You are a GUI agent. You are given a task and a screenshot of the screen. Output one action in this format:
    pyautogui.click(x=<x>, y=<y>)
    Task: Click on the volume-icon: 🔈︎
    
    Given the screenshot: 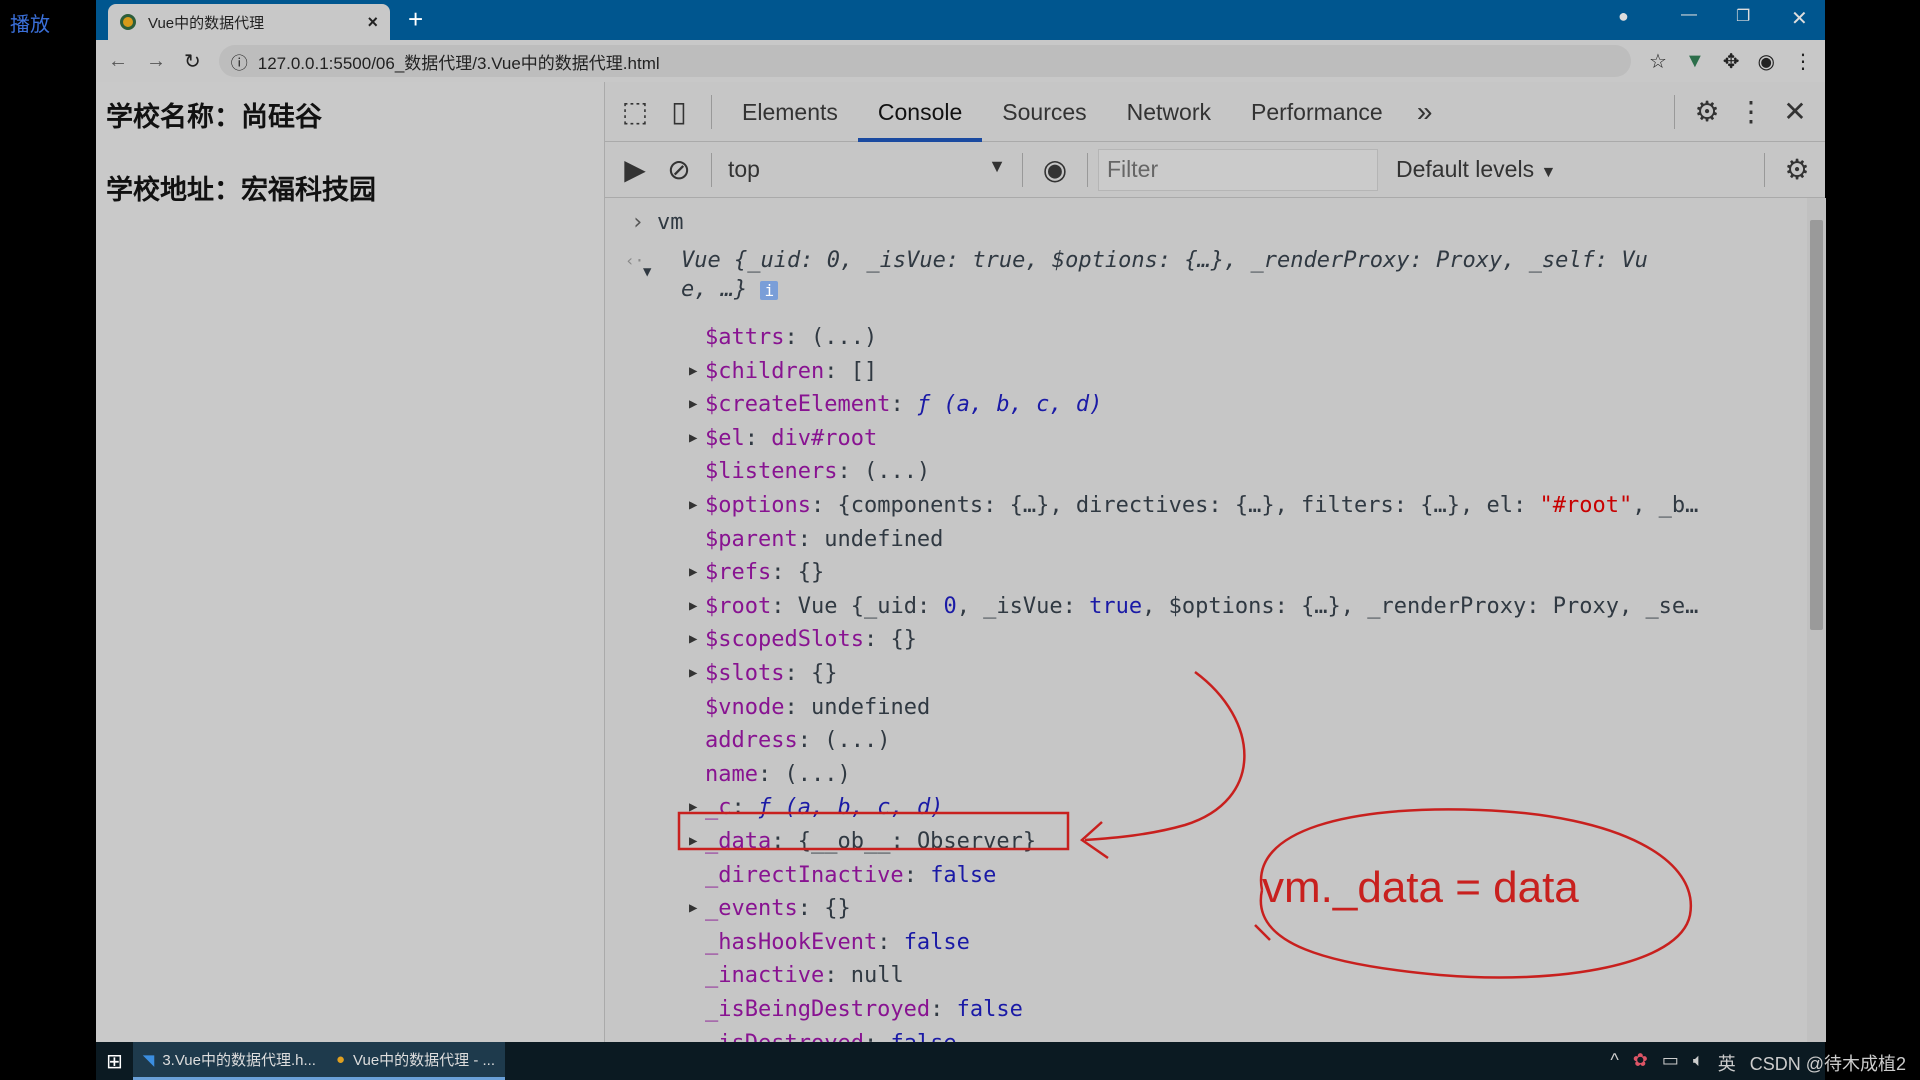 What is the action you would take?
    pyautogui.click(x=1698, y=1063)
    